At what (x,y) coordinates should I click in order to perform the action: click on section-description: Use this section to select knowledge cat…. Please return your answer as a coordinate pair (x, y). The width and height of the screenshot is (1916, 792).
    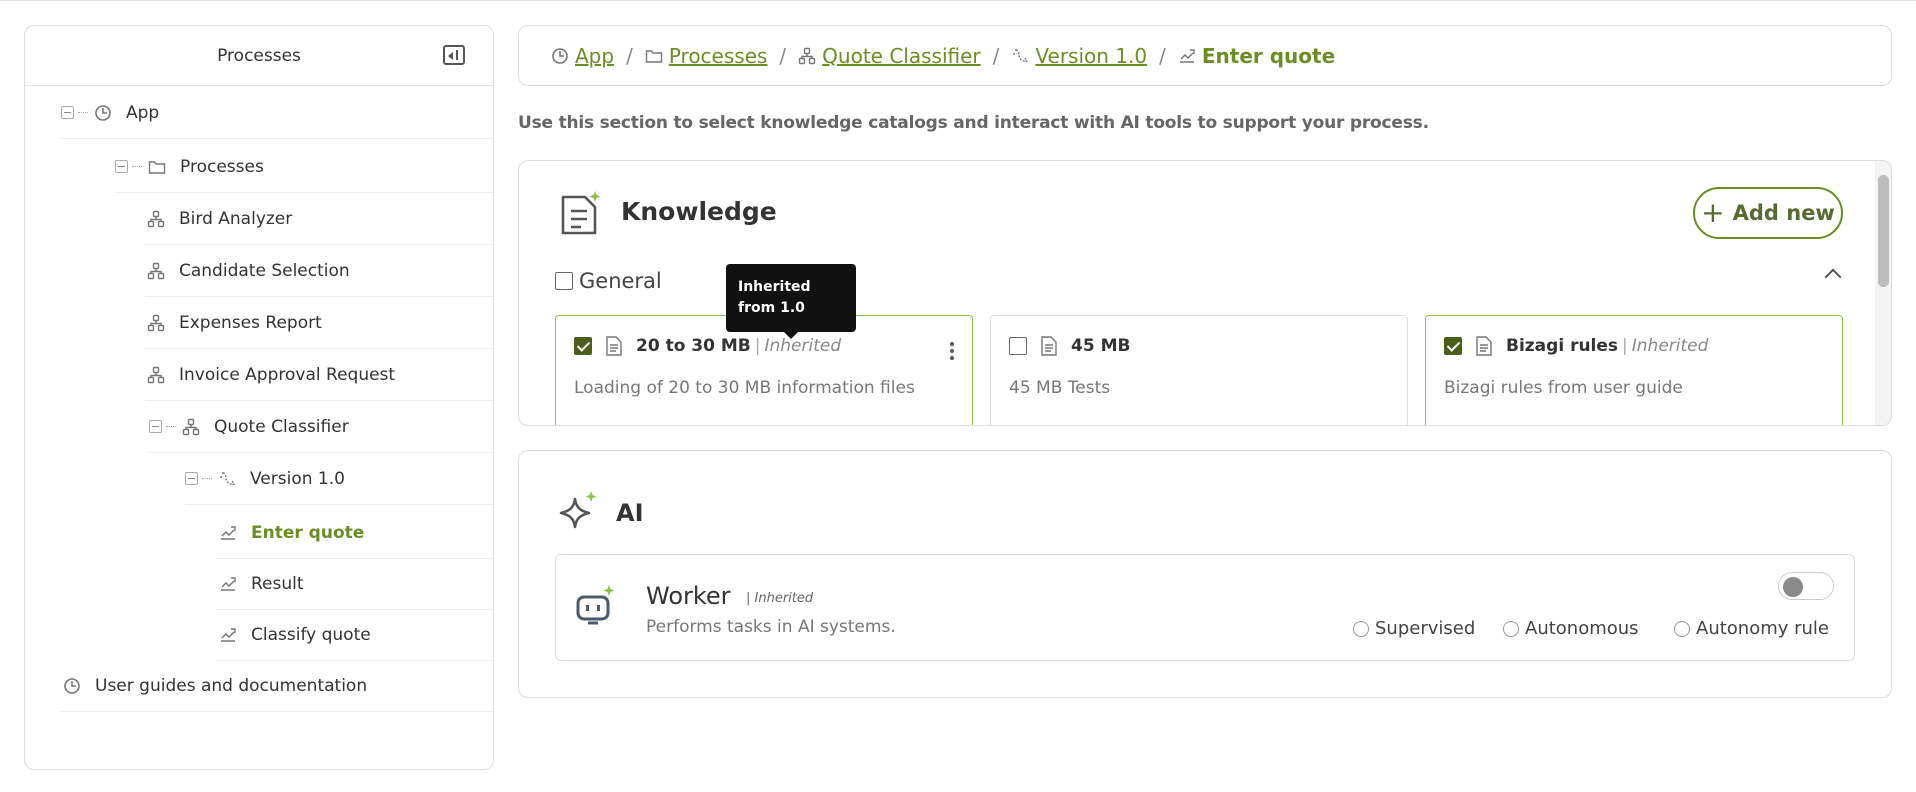
    Looking at the image, I should click on (973, 123).